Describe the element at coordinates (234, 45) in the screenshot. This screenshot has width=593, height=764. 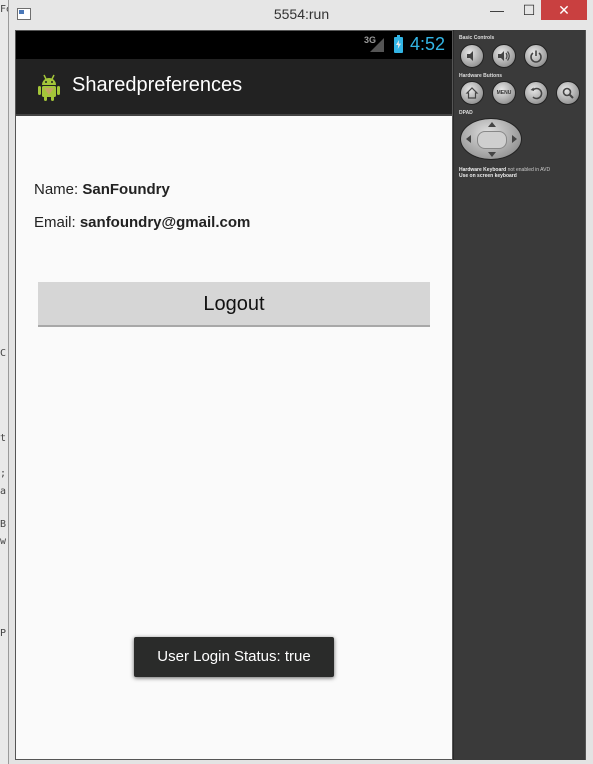
I see `android-status-bar: 3G 4:52` at that location.